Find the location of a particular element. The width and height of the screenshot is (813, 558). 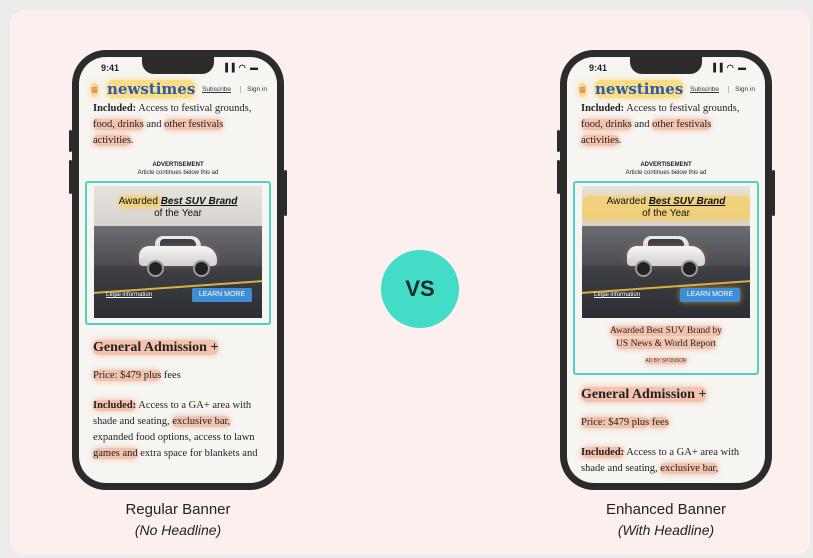

vs-badge: VS is located at coordinates (420, 289).